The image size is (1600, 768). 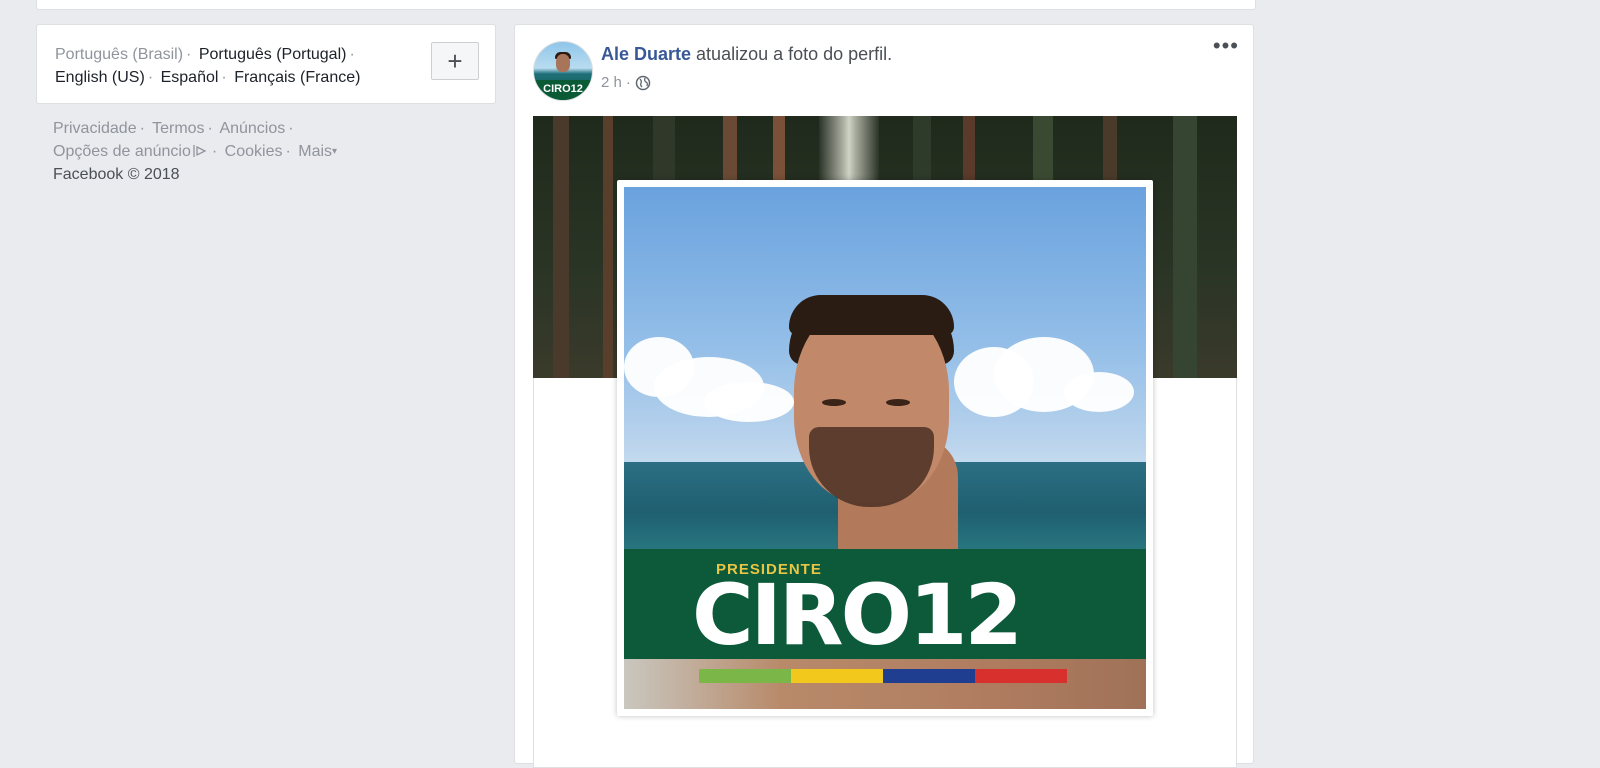 I want to click on footer-link-privacy: Privacidade, so click(x=95, y=128).